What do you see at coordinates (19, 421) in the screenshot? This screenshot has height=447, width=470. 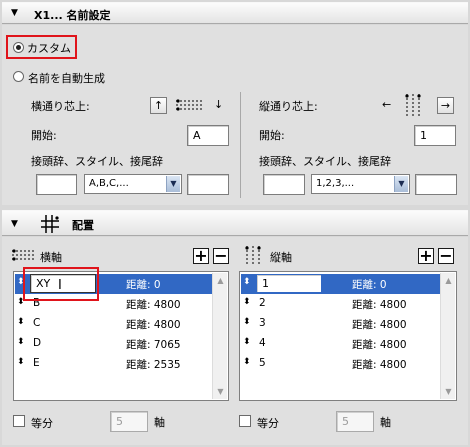 I see `horizontal-equal-checkbox` at bounding box center [19, 421].